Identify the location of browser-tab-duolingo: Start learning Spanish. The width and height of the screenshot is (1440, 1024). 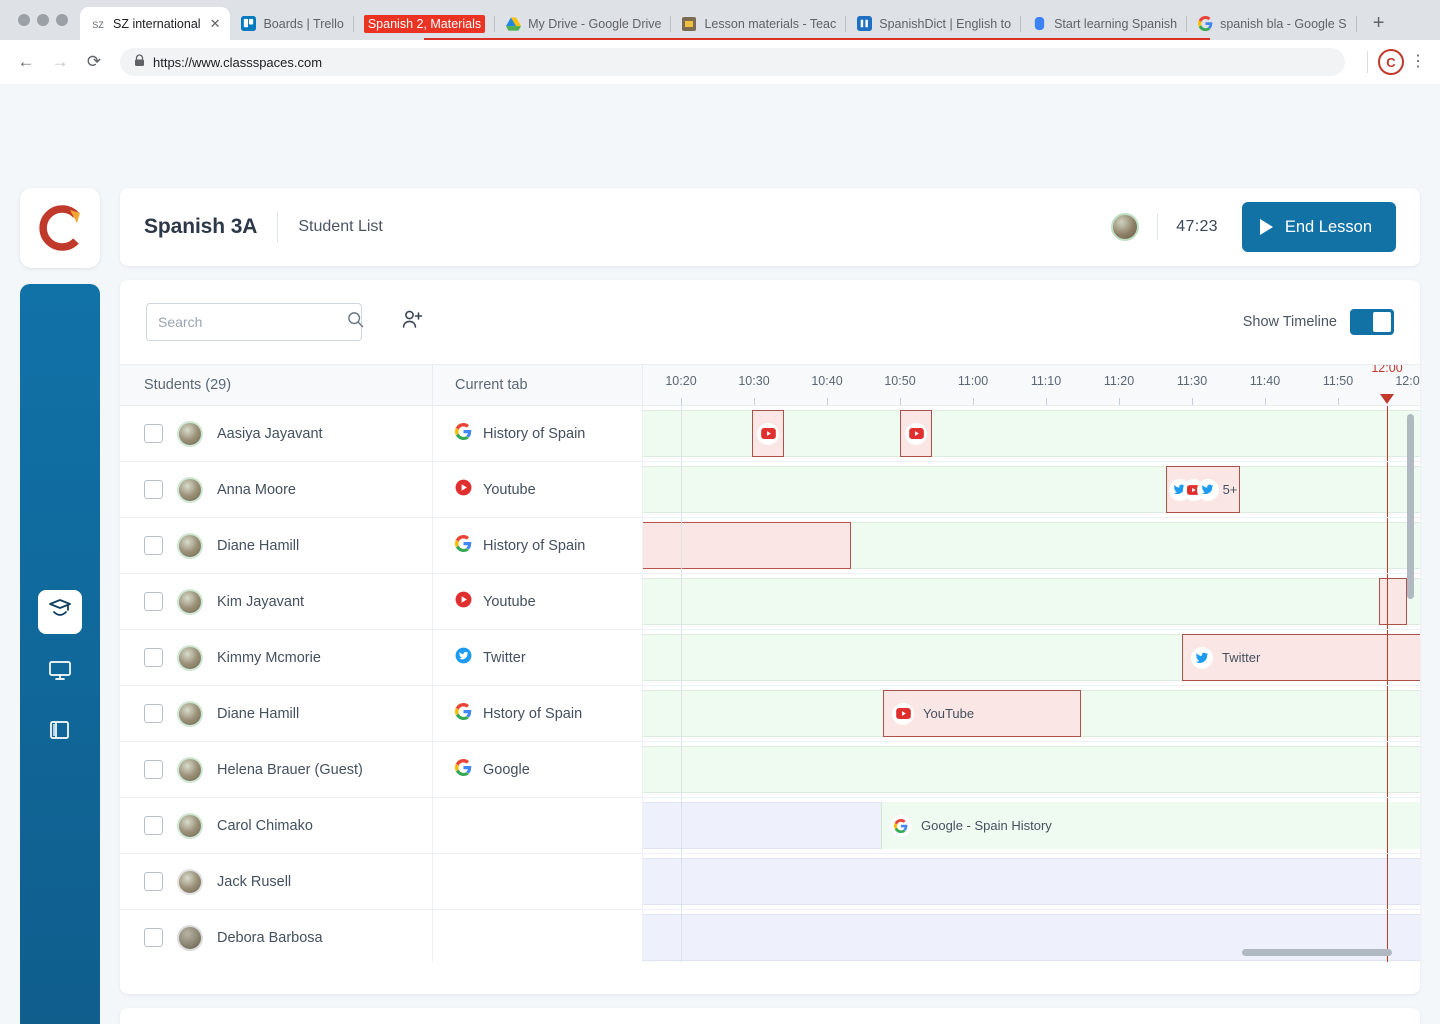
(1104, 23).